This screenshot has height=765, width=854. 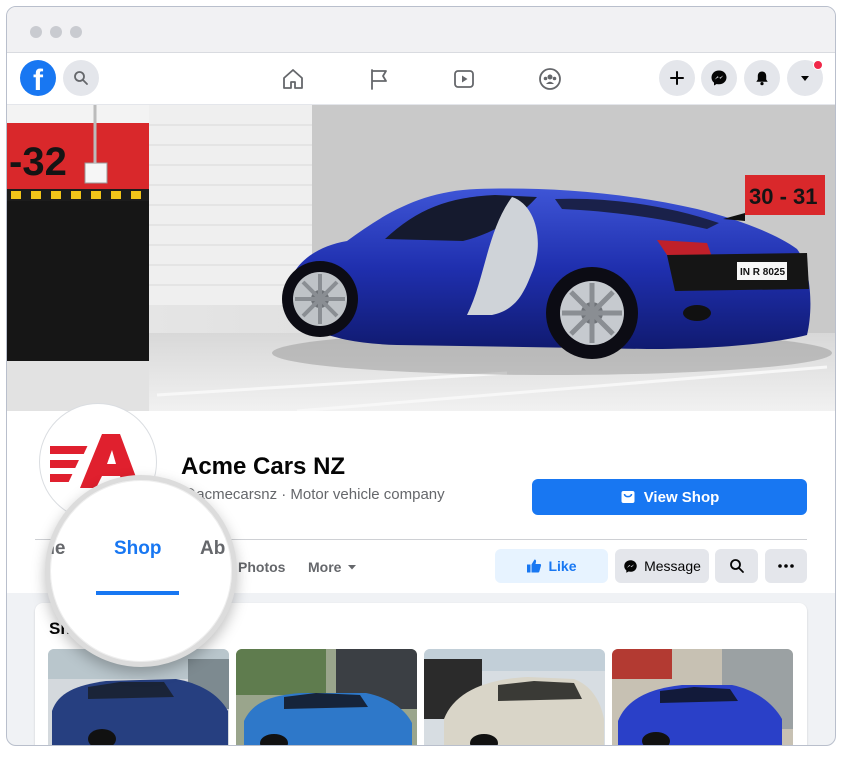 I want to click on facebook-logo-letter: f, so click(x=38, y=80).